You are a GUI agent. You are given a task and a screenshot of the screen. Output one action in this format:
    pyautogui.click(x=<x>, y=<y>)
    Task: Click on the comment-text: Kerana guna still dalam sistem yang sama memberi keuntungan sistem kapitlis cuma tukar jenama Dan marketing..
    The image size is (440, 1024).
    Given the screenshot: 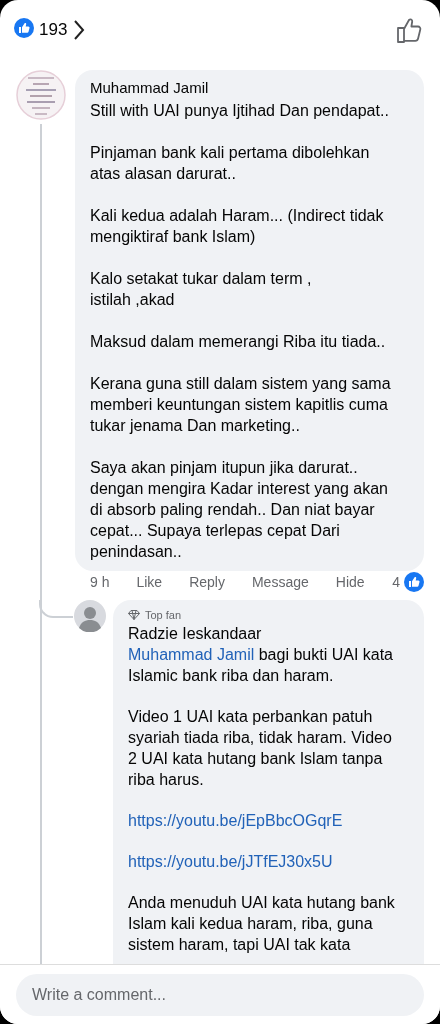 What is the action you would take?
    pyautogui.click(x=241, y=405)
    